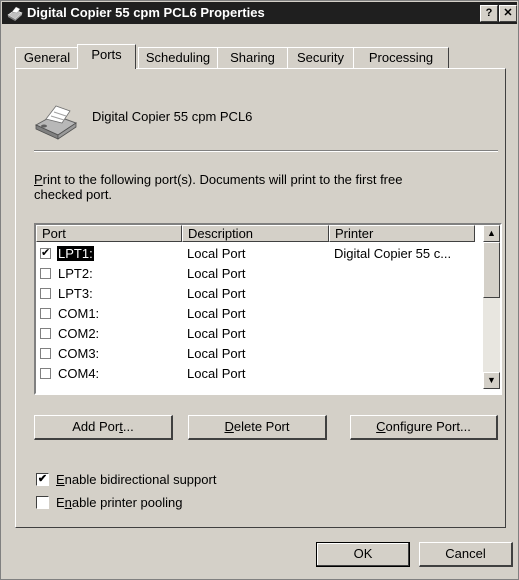  I want to click on separator, so click(266, 151).